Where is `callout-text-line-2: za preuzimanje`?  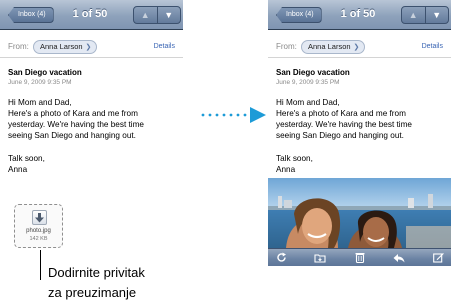
callout-text-line-2: za preuzimanje is located at coordinates (92, 292).